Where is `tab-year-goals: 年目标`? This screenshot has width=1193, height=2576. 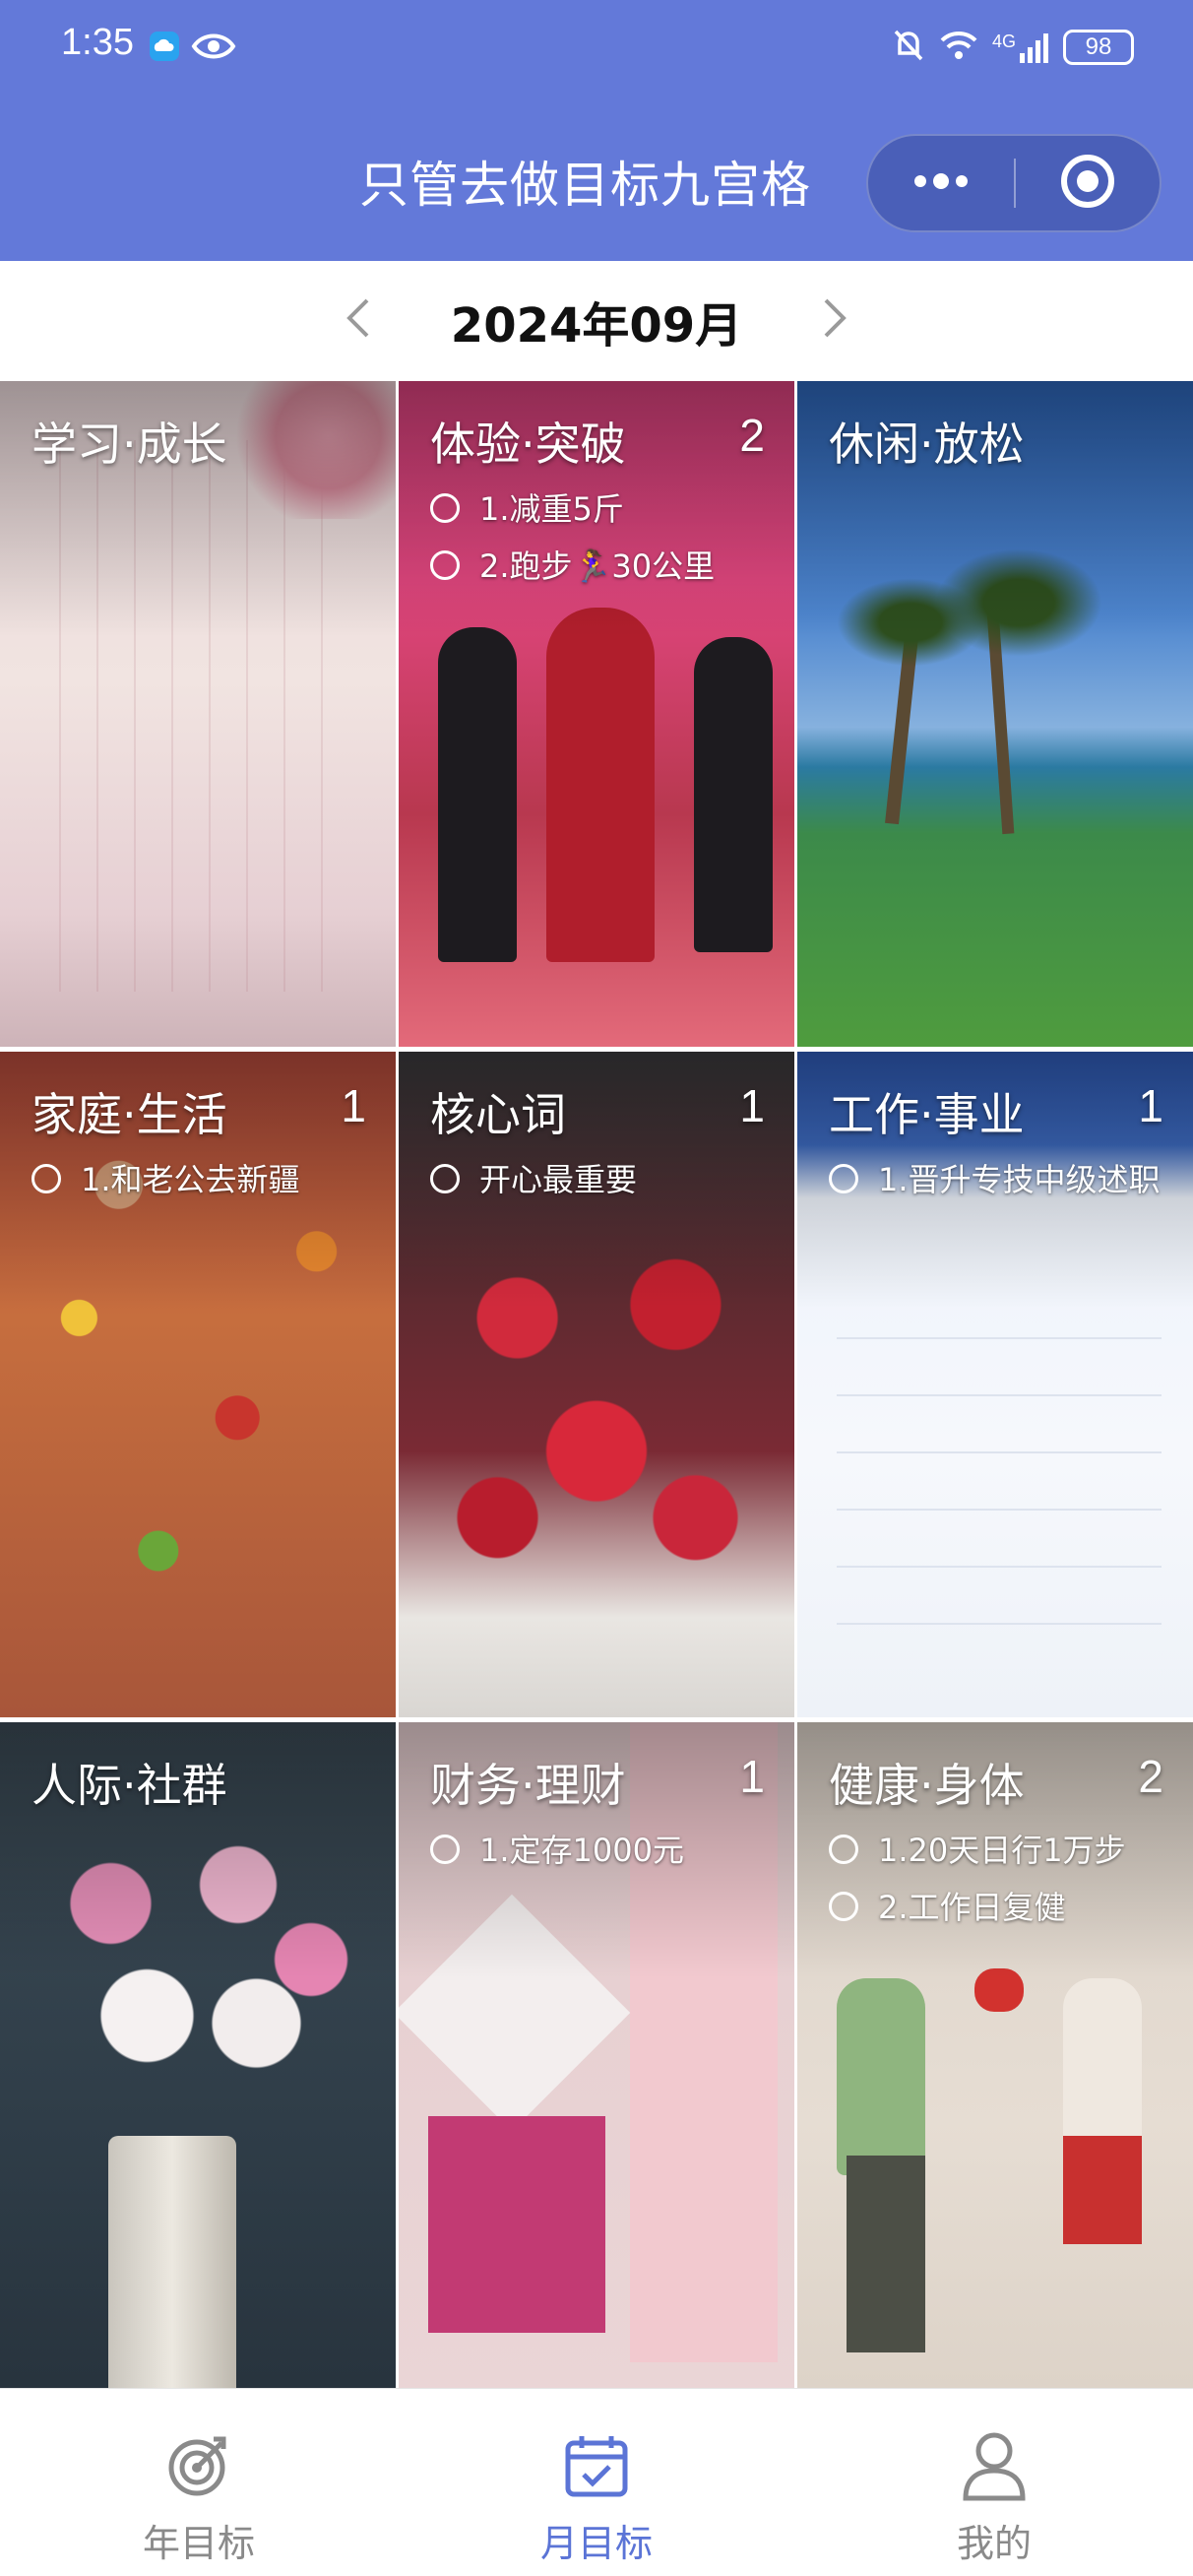 tab-year-goals: 年目标 is located at coordinates (199, 2482).